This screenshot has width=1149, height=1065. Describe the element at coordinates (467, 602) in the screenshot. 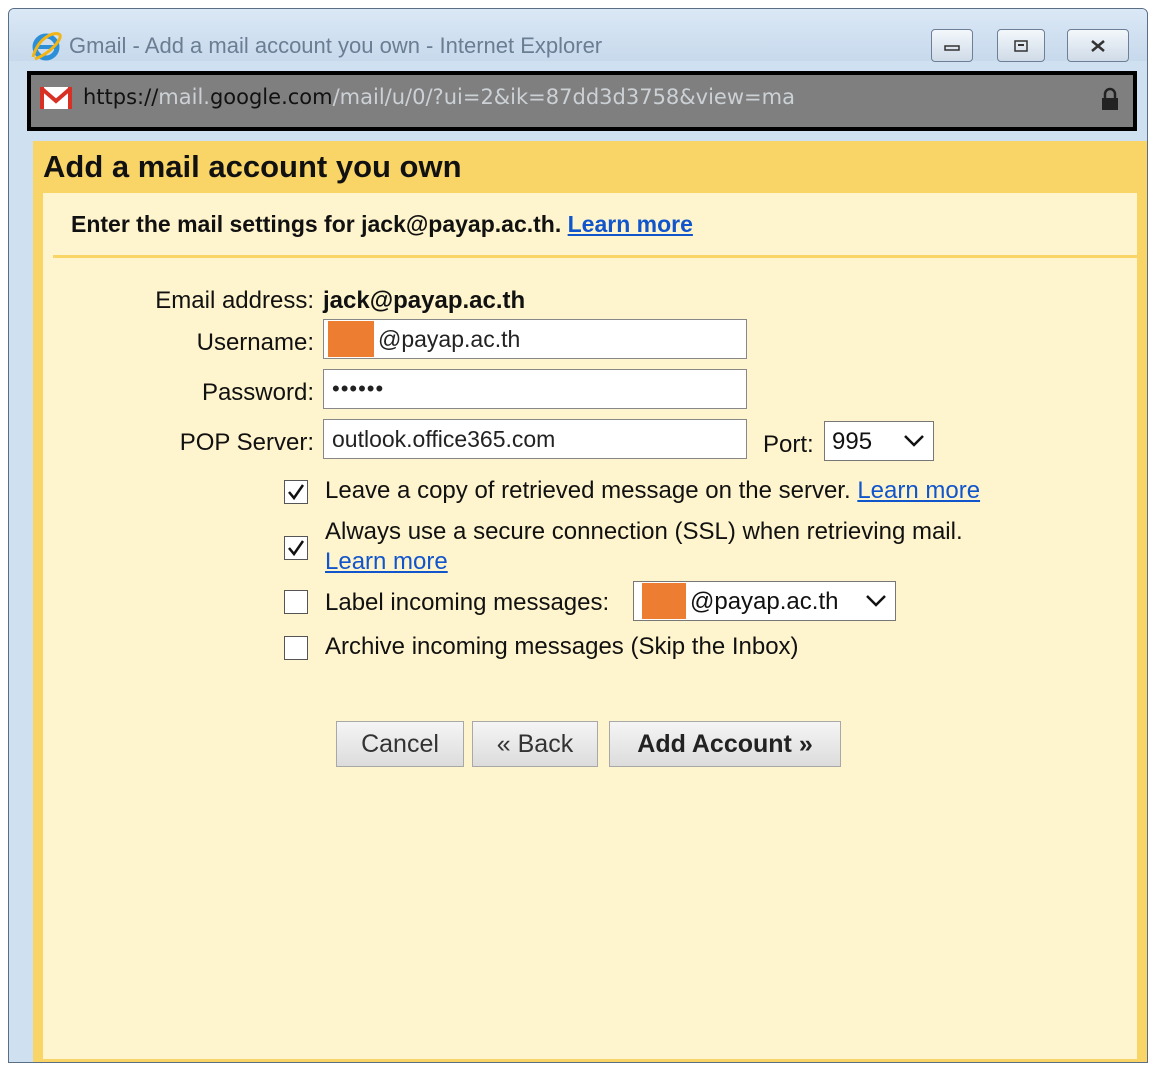

I see `label-incoming-label: Label incoming messages:` at that location.